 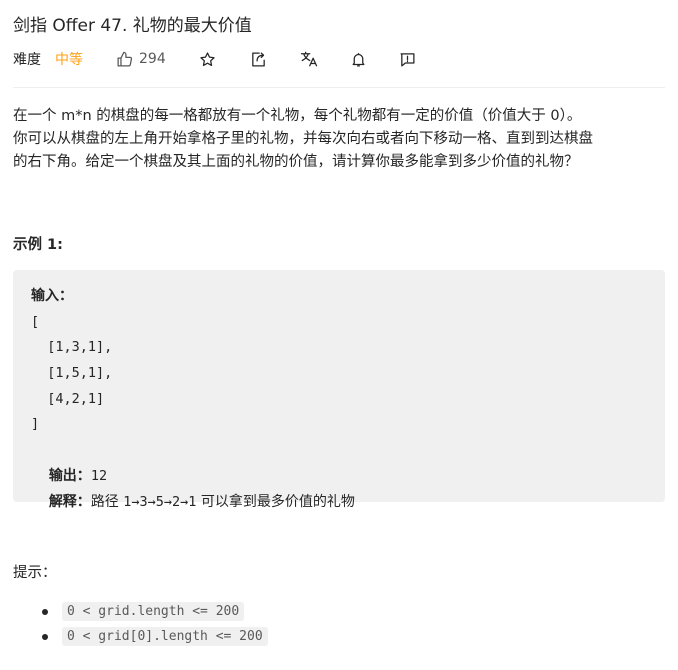 I want to click on output-value: 12, so click(x=99, y=475).